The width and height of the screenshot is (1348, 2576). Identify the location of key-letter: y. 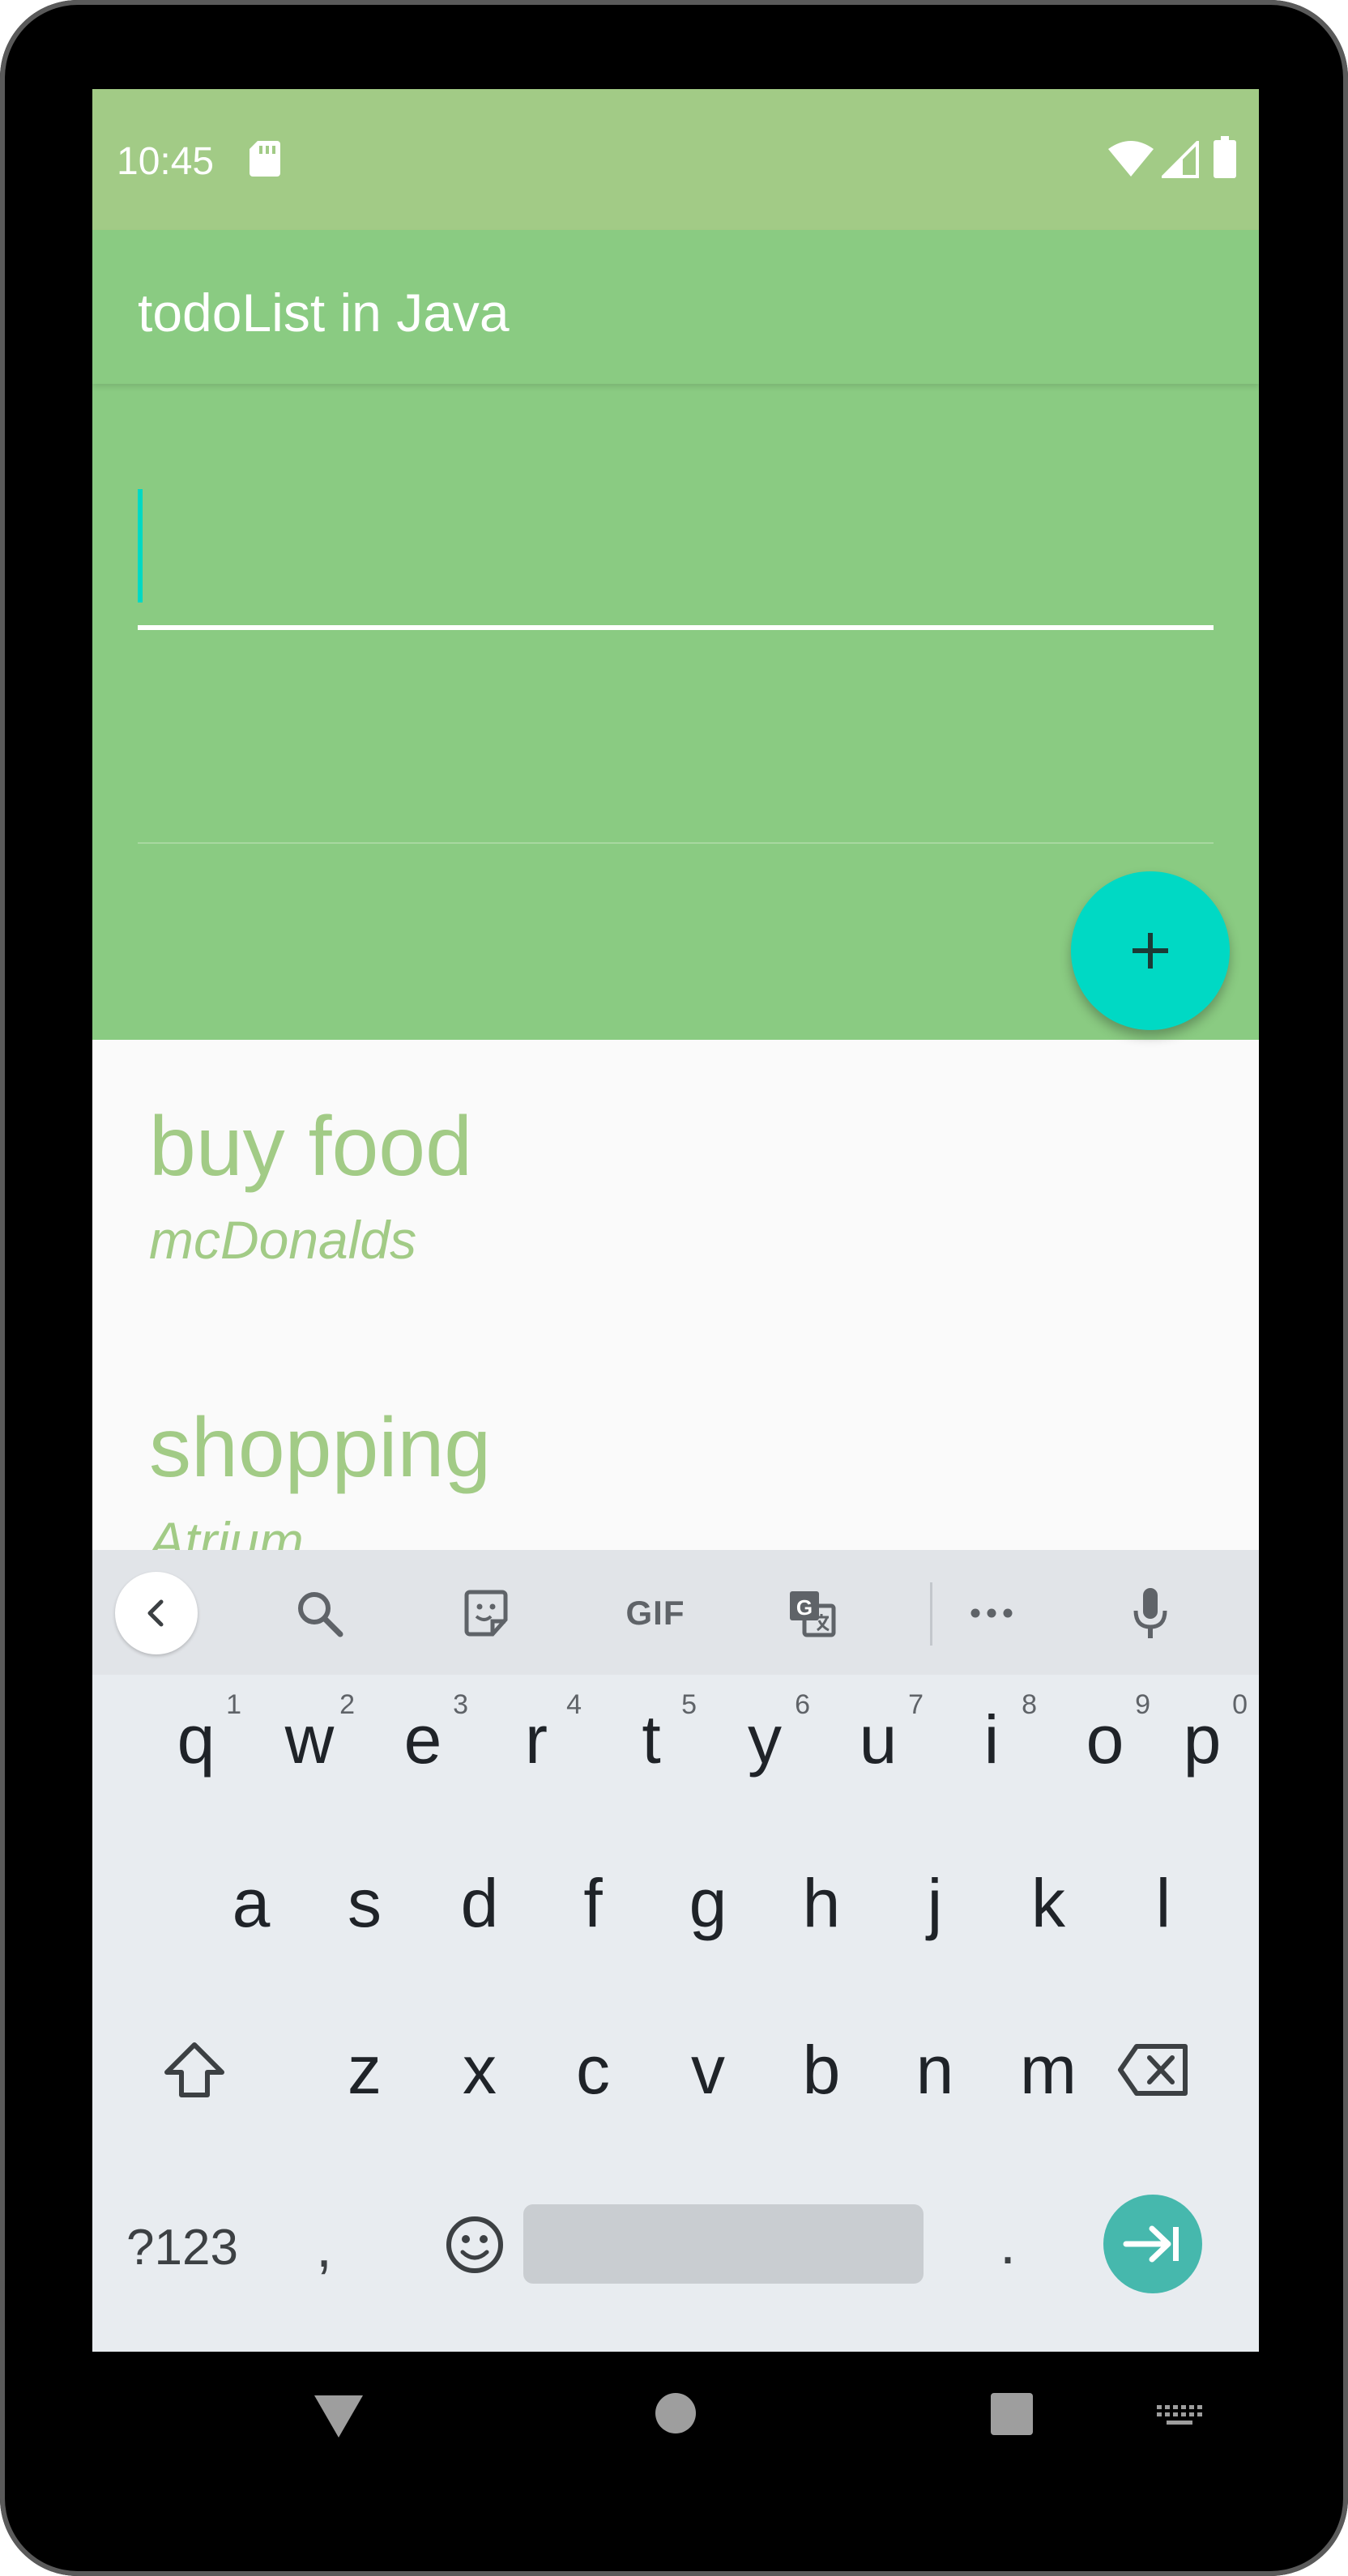
(765, 1739).